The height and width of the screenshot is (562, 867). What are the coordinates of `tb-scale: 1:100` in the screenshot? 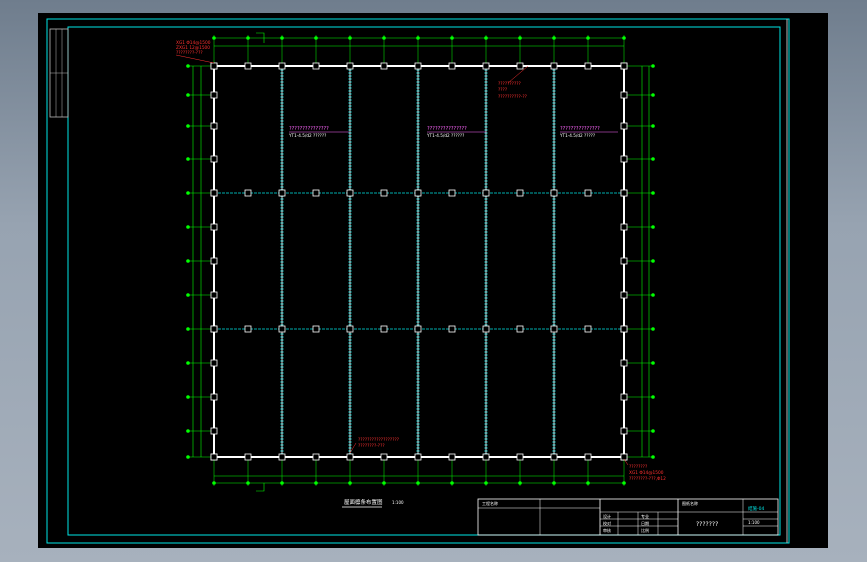 It's located at (754, 522).